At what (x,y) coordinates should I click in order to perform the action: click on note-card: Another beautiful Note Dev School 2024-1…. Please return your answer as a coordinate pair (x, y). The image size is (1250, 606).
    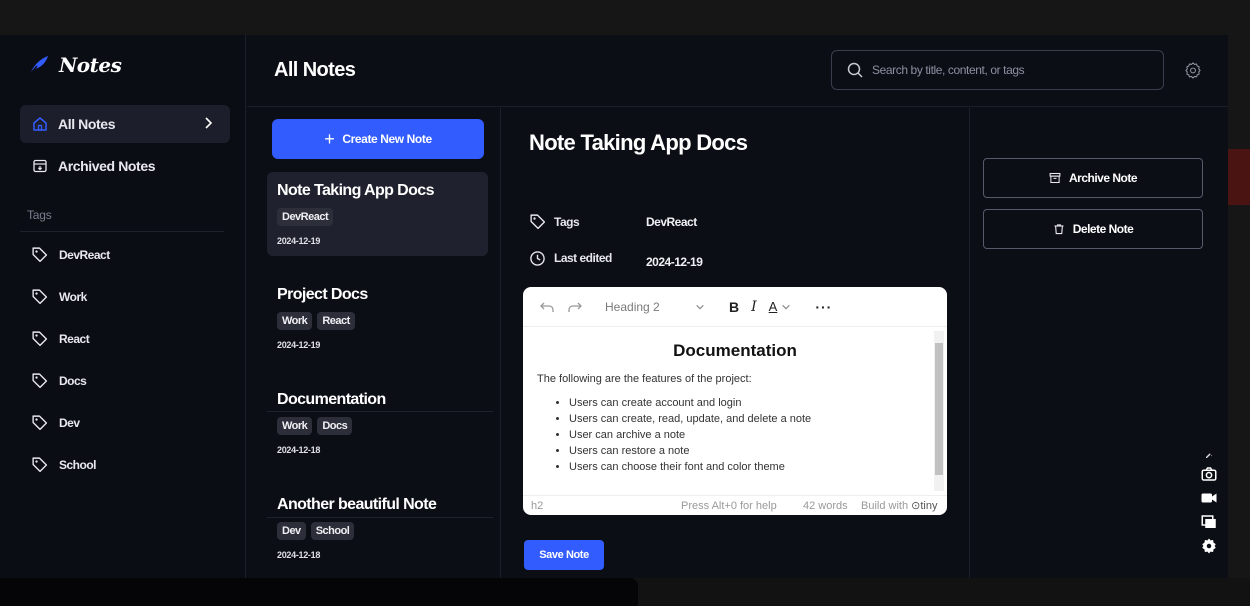
    Looking at the image, I should click on (377, 528).